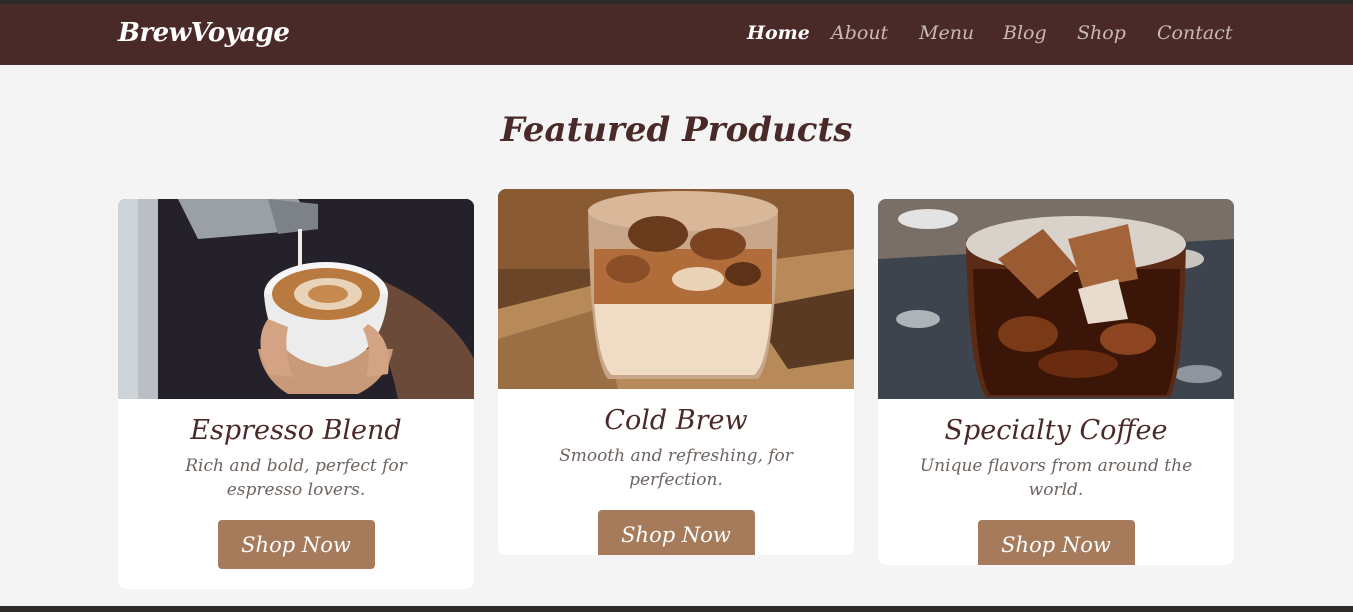 This screenshot has width=1353, height=612. What do you see at coordinates (676, 420) in the screenshot?
I see `product-title: Cold Brew` at bounding box center [676, 420].